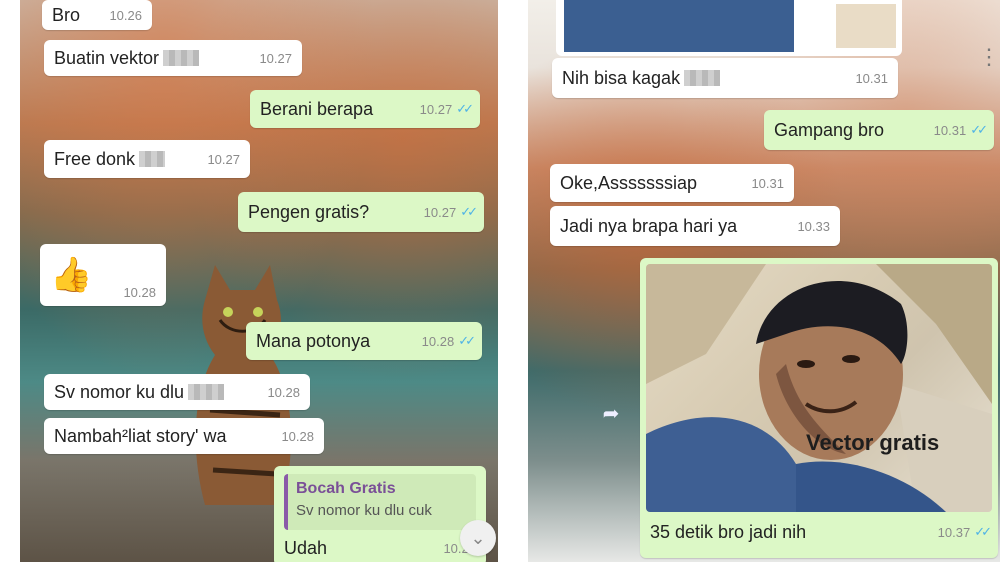  What do you see at coordinates (66, 14) in the screenshot?
I see `message-text: Bro` at bounding box center [66, 14].